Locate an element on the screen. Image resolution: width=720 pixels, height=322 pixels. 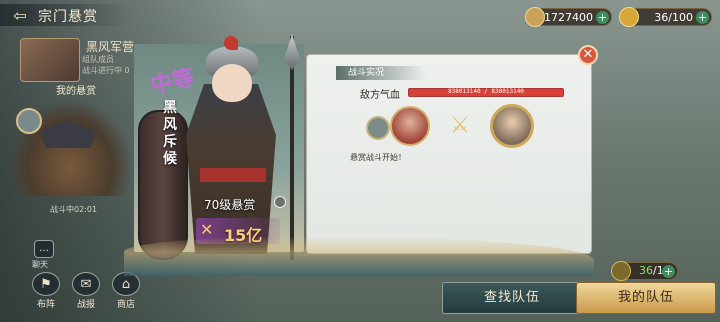
name-char: 斥 is located at coordinates (170, 142).